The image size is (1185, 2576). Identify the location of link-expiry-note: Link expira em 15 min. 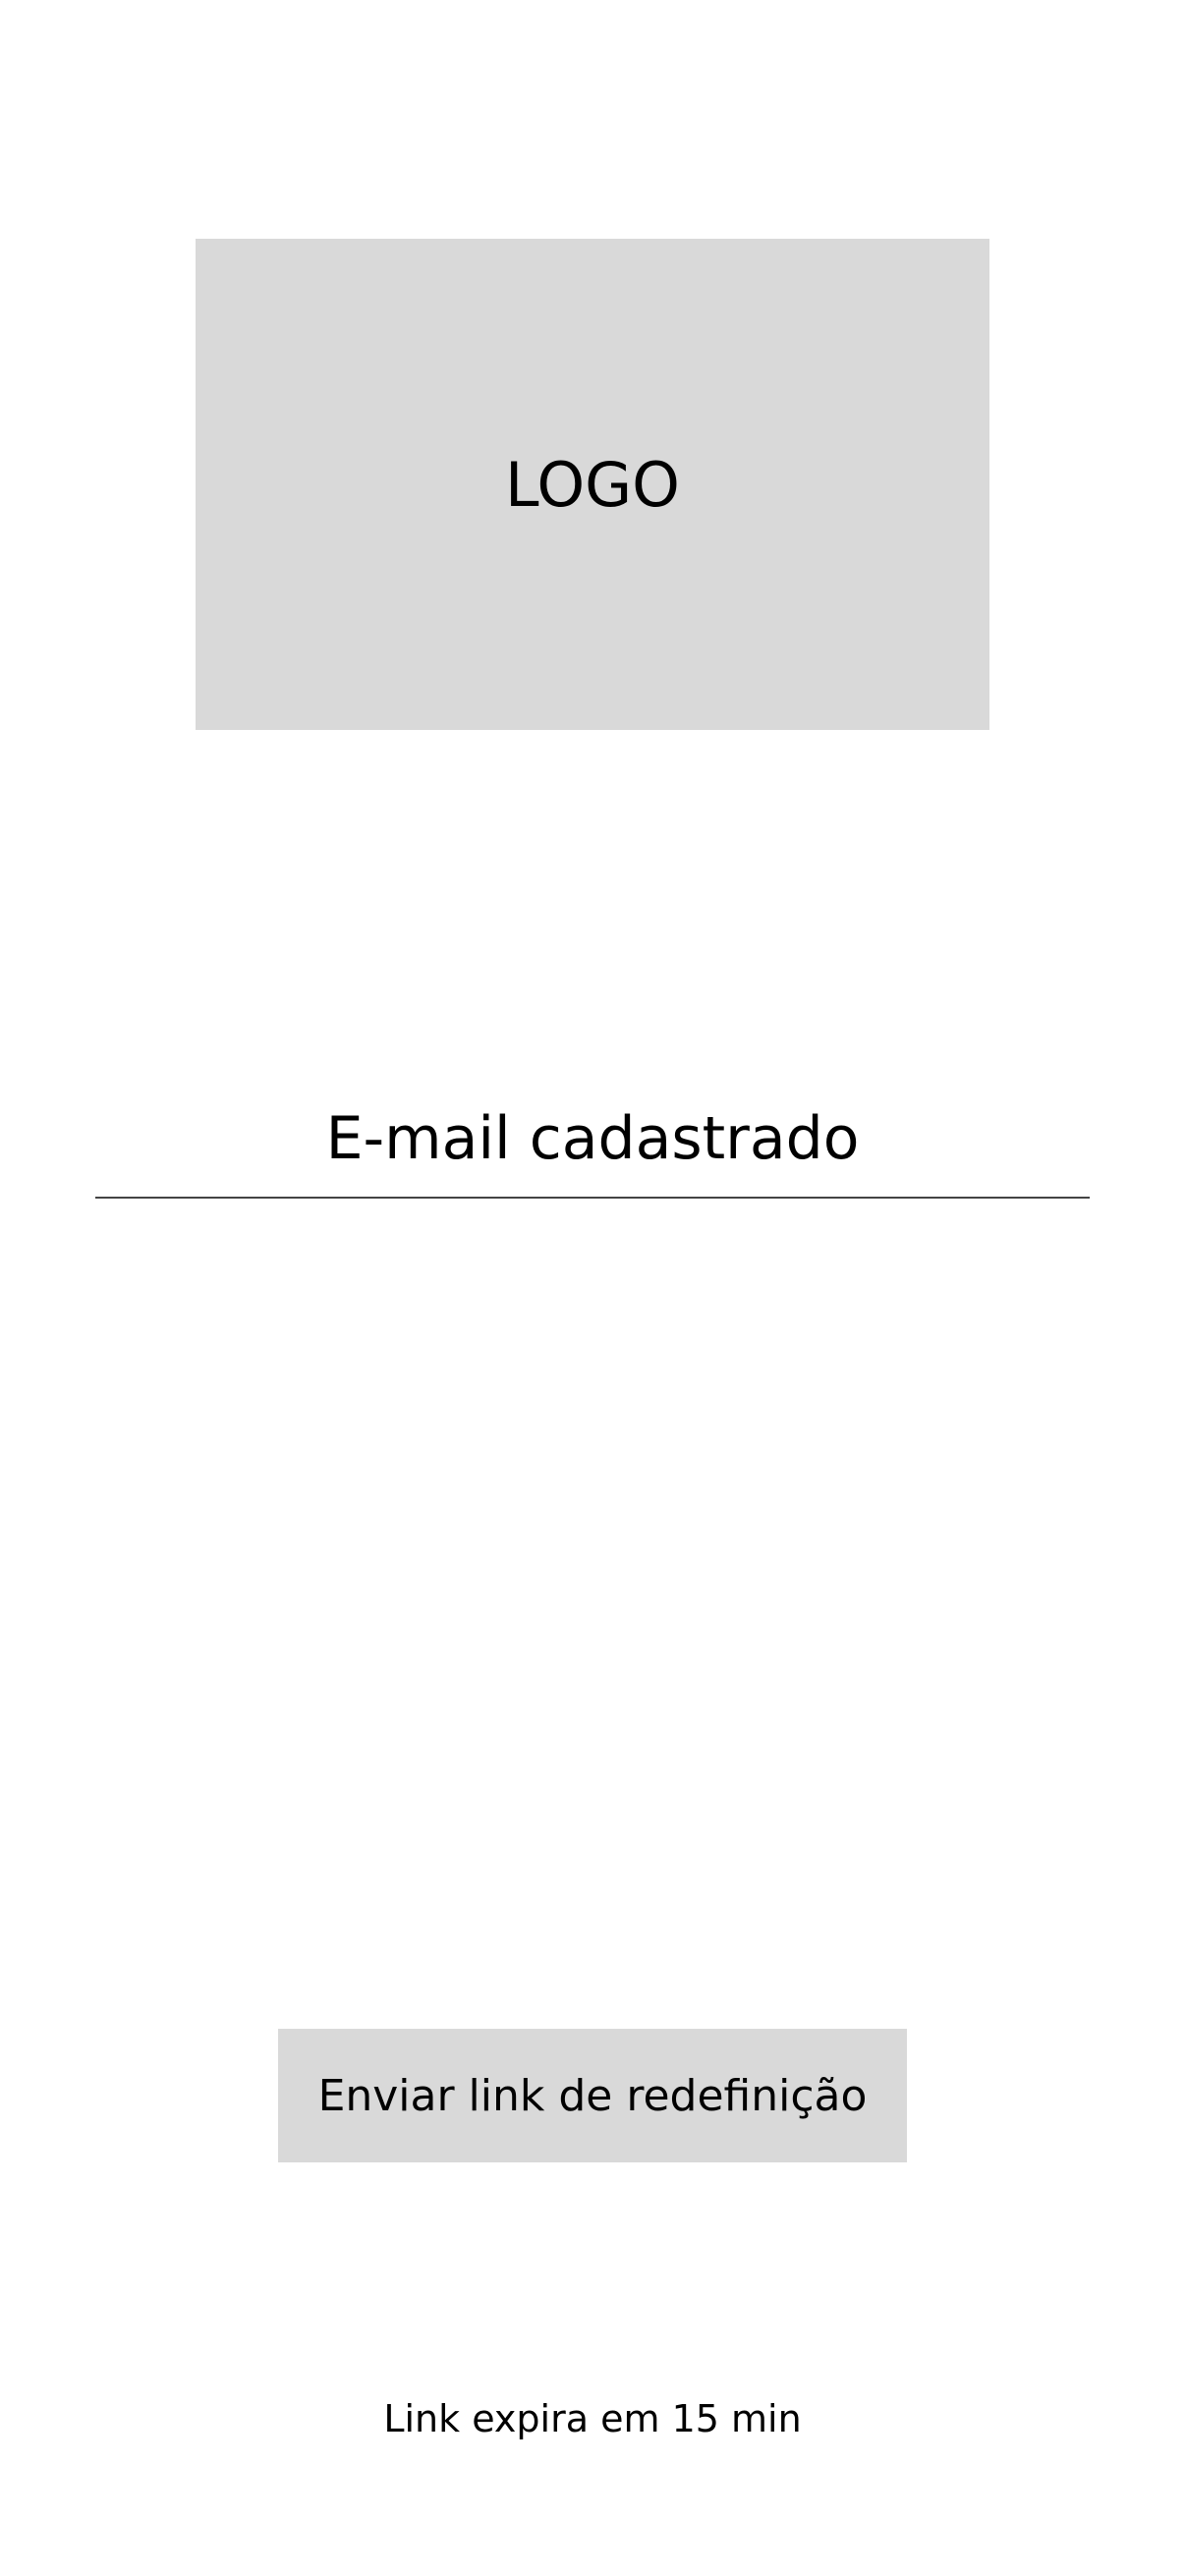
(592, 2418).